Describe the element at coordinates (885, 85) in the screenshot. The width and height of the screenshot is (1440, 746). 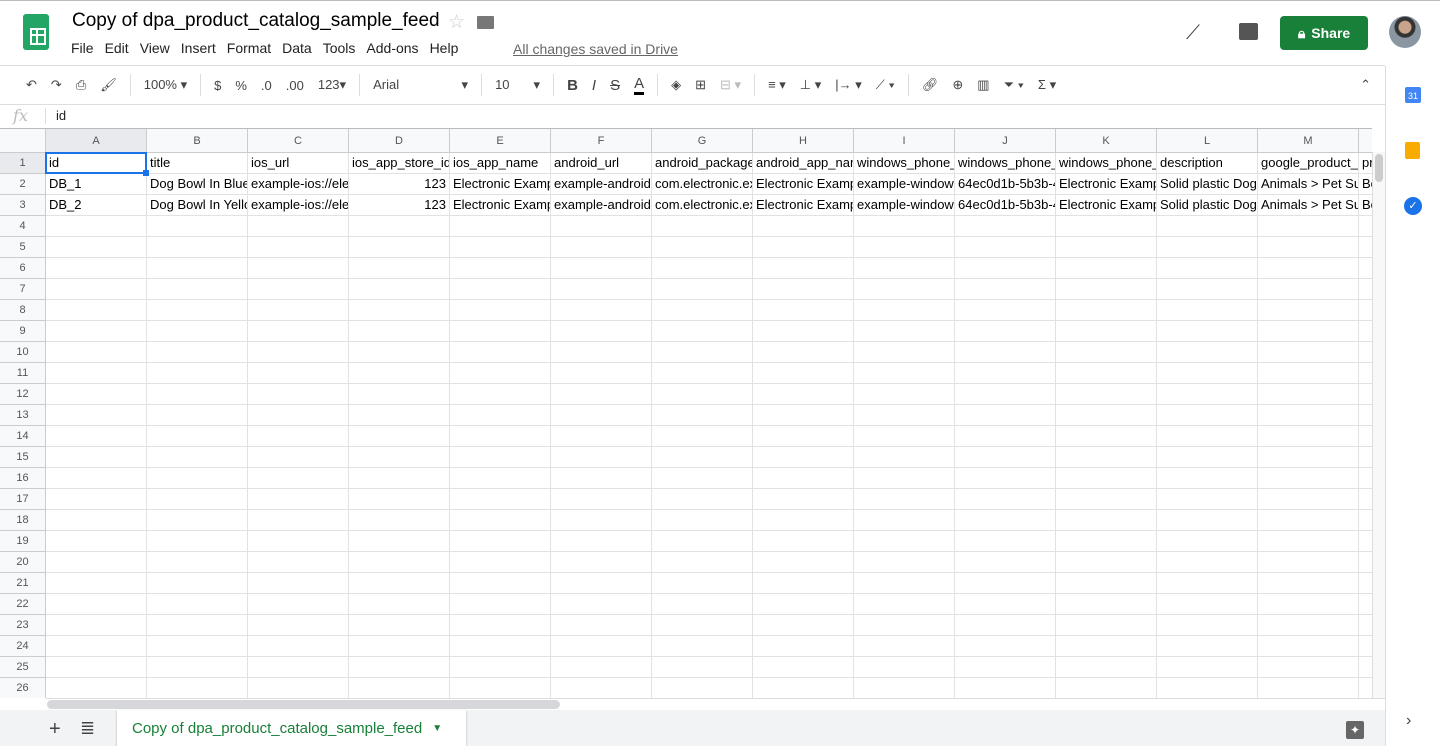
I see `text-rotate-icon: ⟋ ▾` at that location.